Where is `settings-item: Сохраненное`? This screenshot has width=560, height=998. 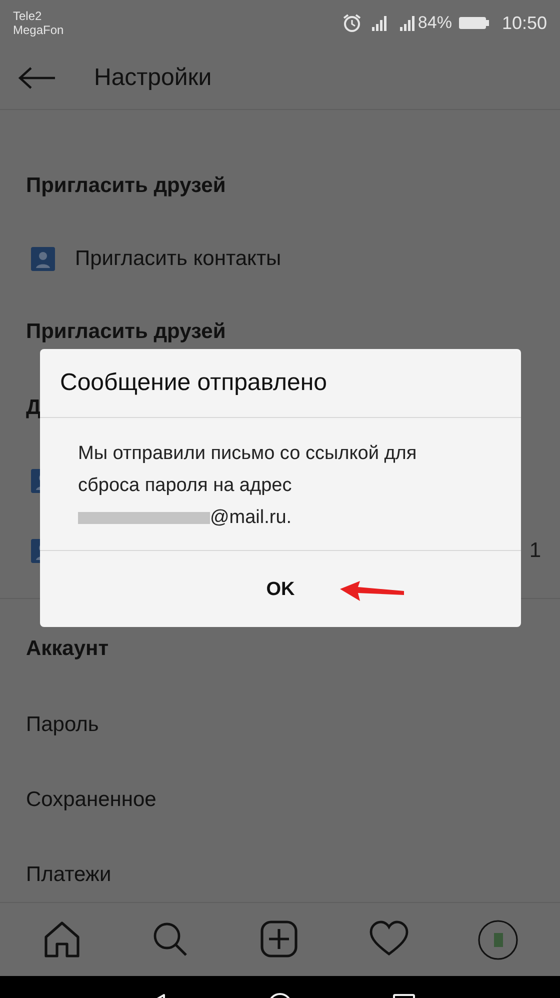
settings-item: Сохраненное is located at coordinates (91, 800).